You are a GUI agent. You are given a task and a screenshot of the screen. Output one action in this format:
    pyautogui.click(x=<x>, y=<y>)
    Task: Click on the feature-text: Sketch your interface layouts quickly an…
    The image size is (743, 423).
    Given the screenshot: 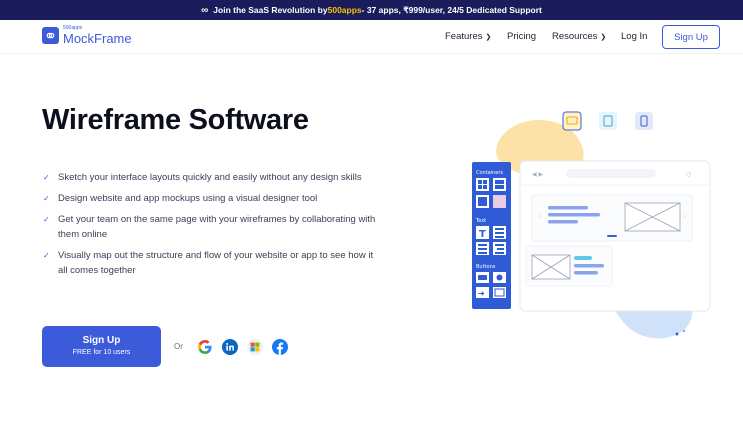 What is the action you would take?
    pyautogui.click(x=210, y=177)
    